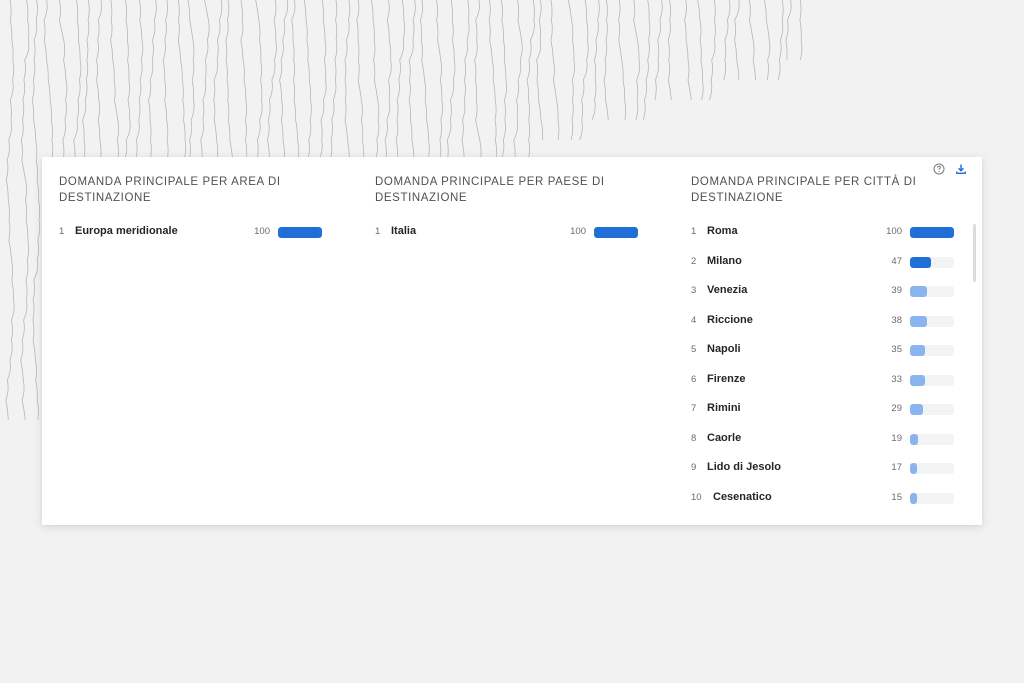 The width and height of the screenshot is (1024, 683). What do you see at coordinates (822, 381) in the screenshot?
I see `list-item: 6 Firenze 33` at bounding box center [822, 381].